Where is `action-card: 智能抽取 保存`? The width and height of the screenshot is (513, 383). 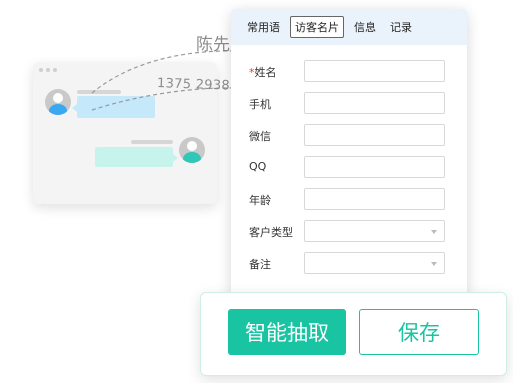
action-card: 智能抽取 保存 is located at coordinates (353, 334).